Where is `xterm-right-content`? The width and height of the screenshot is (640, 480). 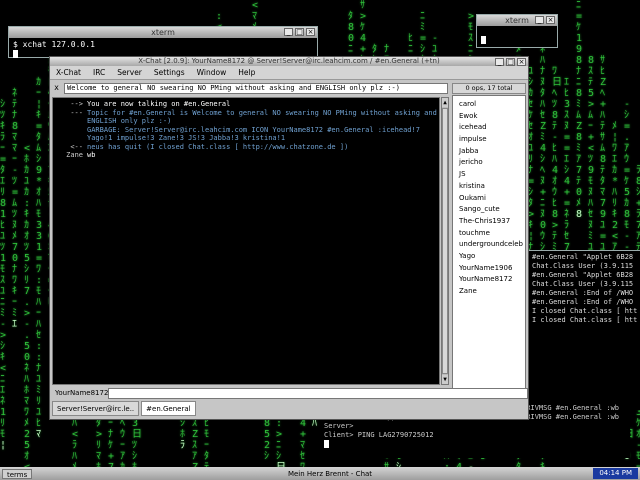 xterm-right-content is located at coordinates (517, 38).